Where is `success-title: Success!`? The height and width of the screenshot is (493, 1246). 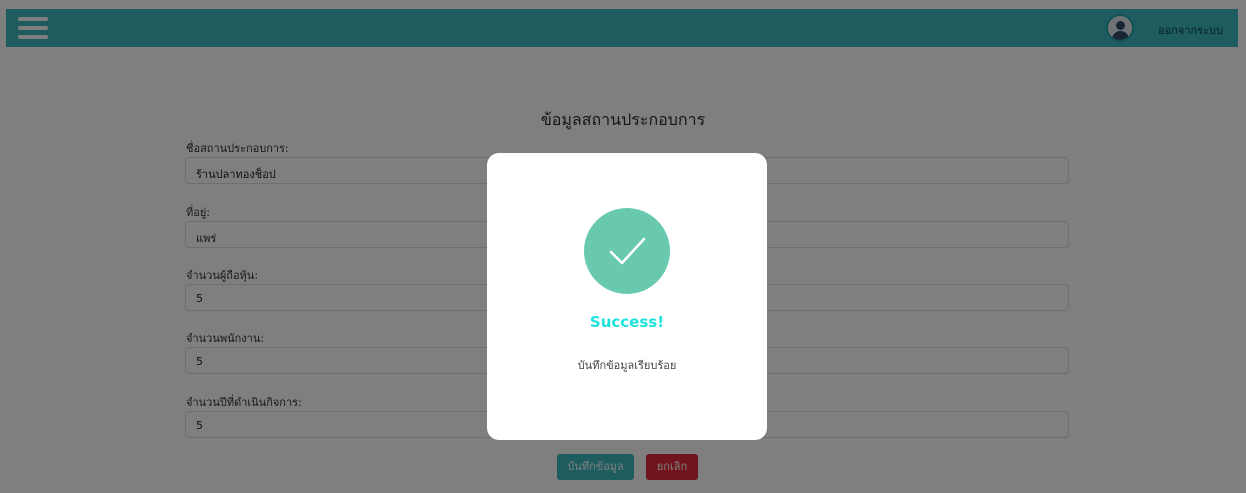 success-title: Success! is located at coordinates (627, 322).